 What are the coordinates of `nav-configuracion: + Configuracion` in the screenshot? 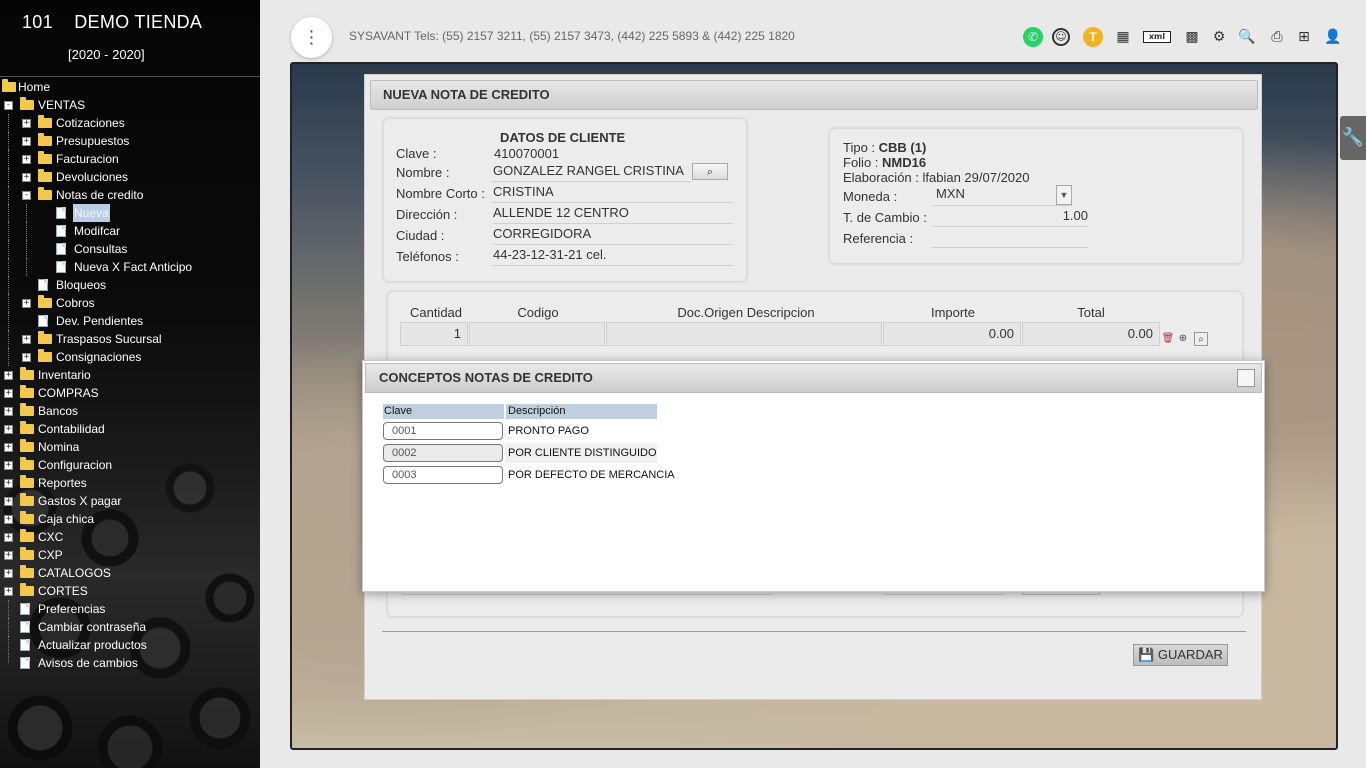 It's located at (130, 465).